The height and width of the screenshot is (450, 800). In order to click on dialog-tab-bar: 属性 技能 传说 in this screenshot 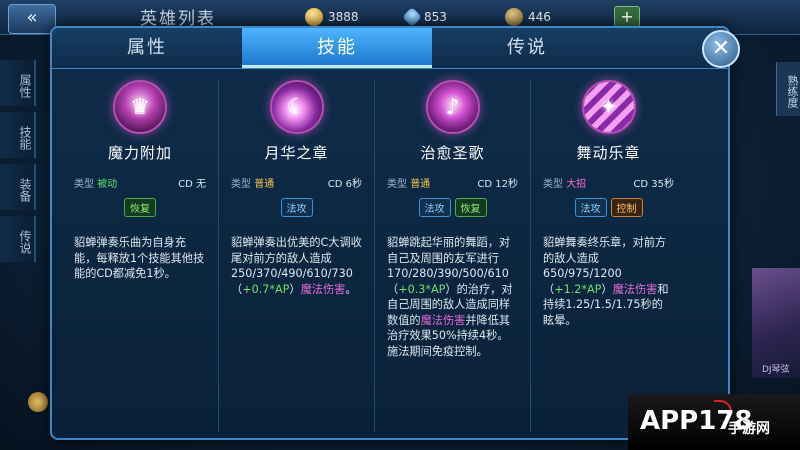, I will do `click(390, 48)`.